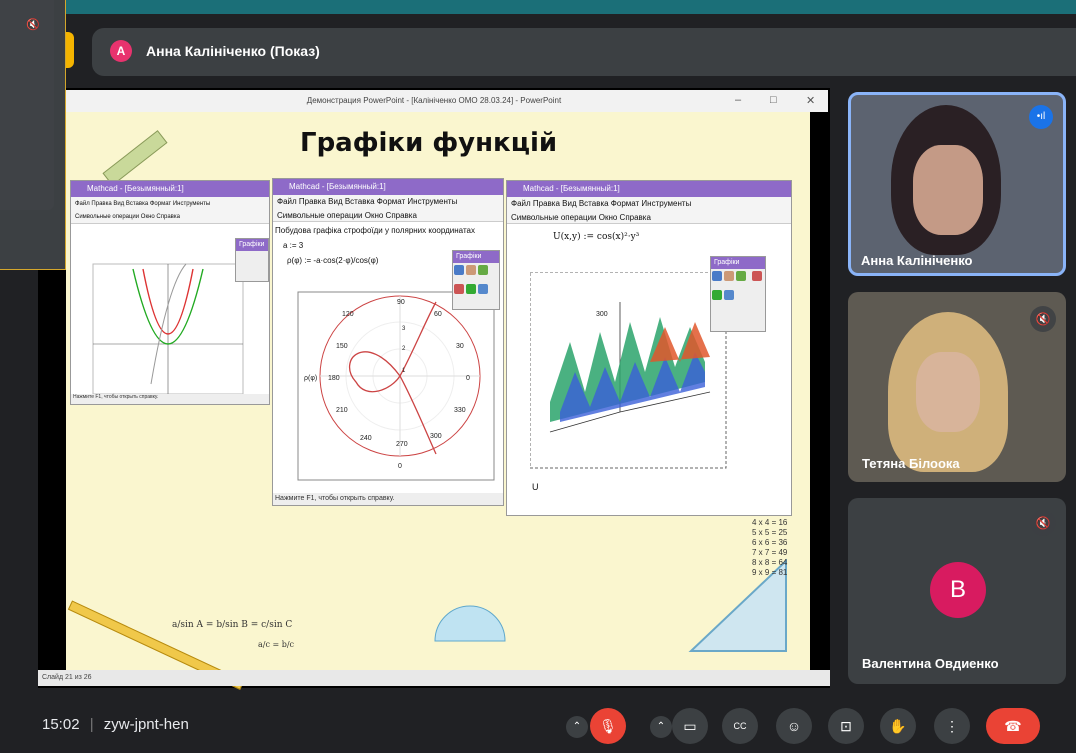 The image size is (1076, 753). Describe the element at coordinates (438, 314) in the screenshot. I see `polar-tick-60: 60` at that location.